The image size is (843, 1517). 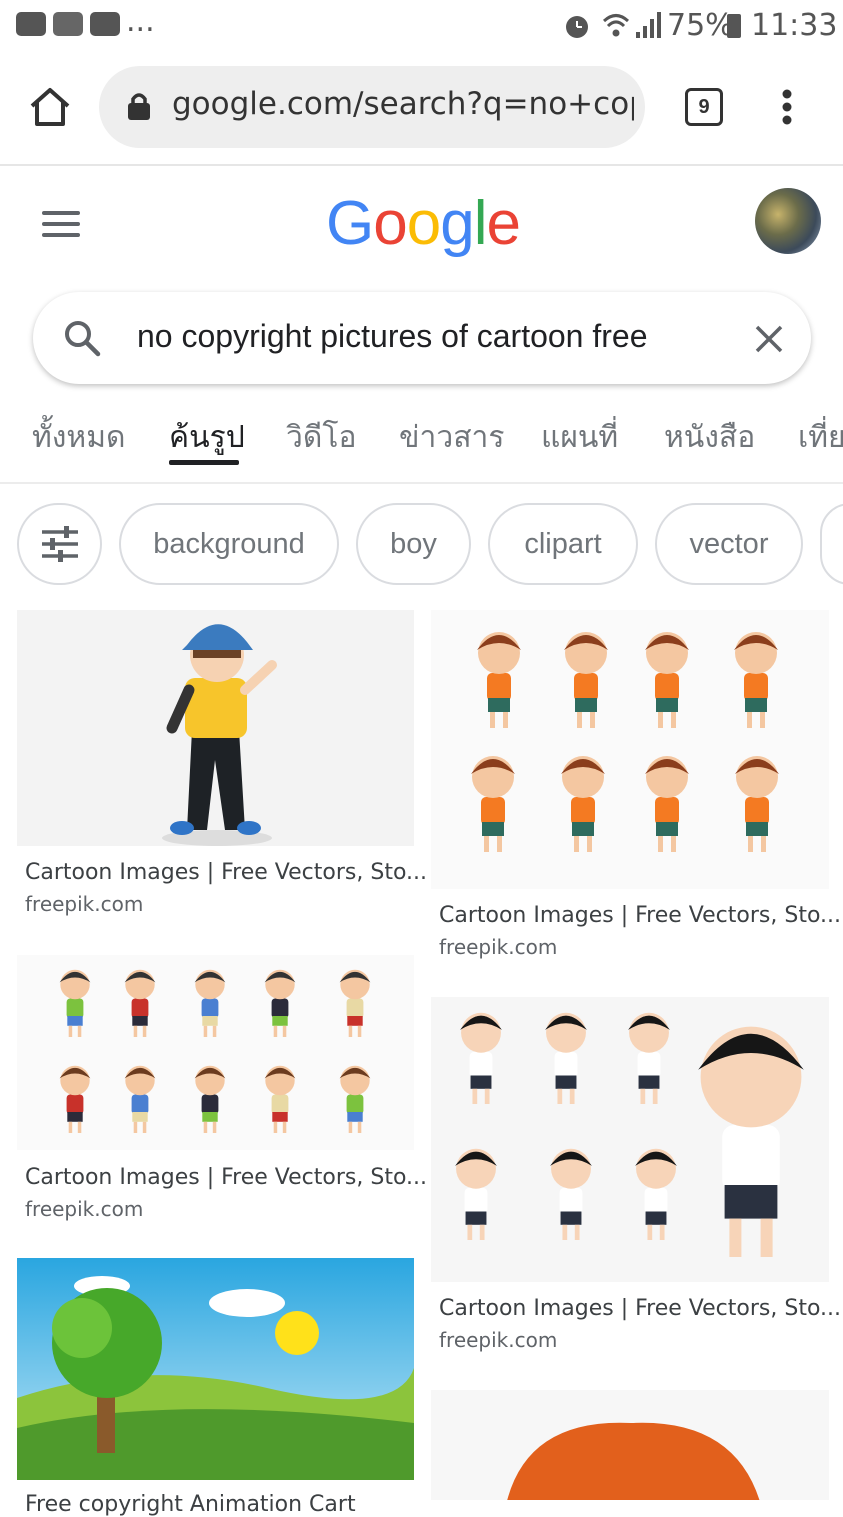 What do you see at coordinates (82, 338) in the screenshot?
I see `search-icon` at bounding box center [82, 338].